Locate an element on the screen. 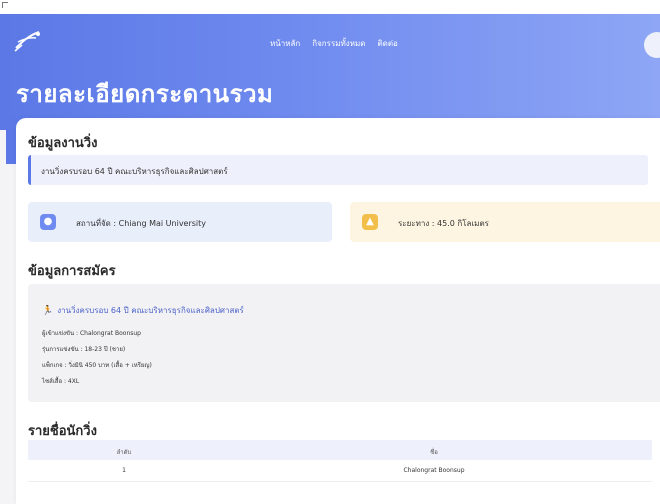 This screenshot has height=504, width=660. distance-box: ▲ ระยะทาง : 45.0 กิโลเมตร is located at coordinates (505, 222).